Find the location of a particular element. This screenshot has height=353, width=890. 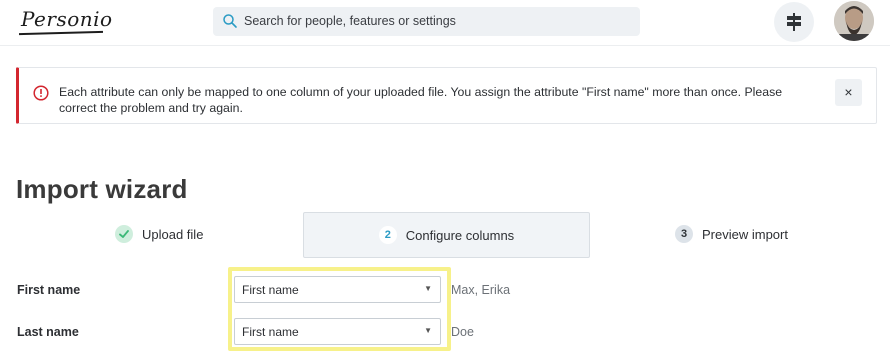

column-label-first-name: First name is located at coordinates (49, 290).